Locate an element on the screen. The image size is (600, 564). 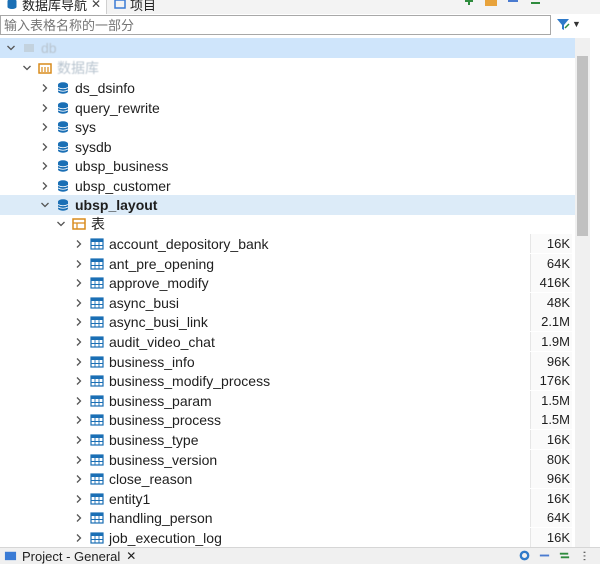
tree-row-database: ubsp_business is located at coordinates (287, 166).